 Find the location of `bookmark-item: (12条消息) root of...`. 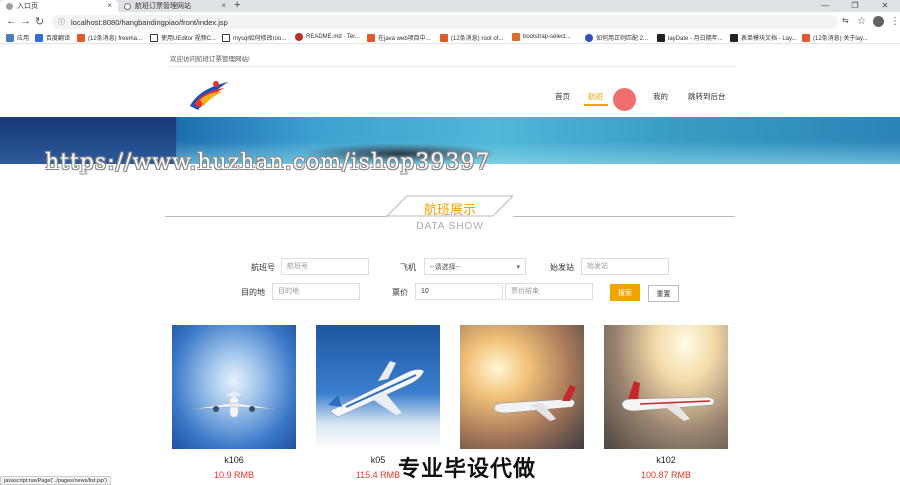

bookmark-item: (12条消息) root of... is located at coordinates (471, 37).